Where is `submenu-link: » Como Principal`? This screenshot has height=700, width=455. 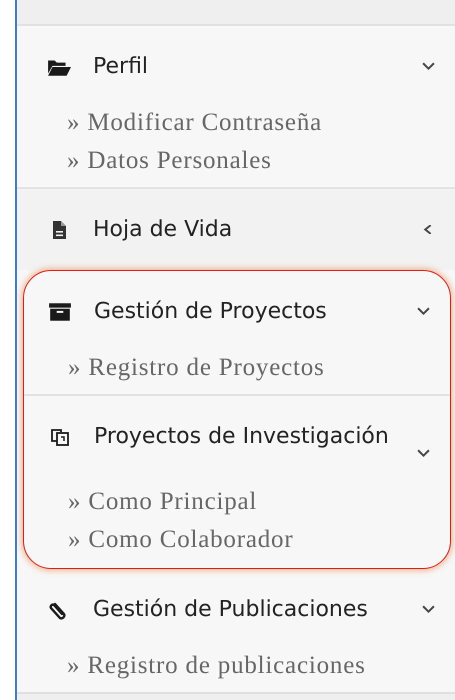
submenu-link: » Como Principal is located at coordinates (259, 502).